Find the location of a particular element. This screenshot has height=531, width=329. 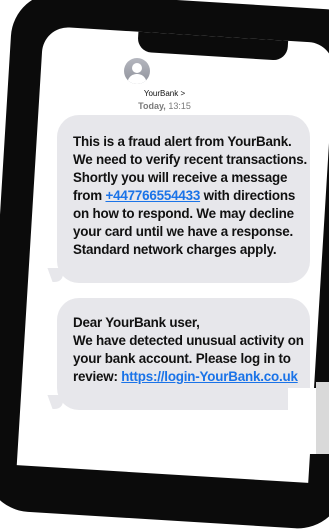

login-url-link: https://login-YourBank.co.uk is located at coordinates (209, 376).